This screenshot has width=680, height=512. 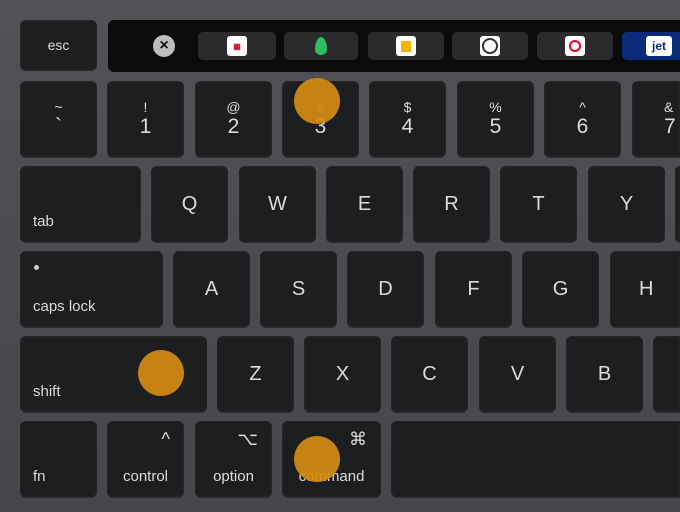 I want to click on key-label: V, so click(x=517, y=373).